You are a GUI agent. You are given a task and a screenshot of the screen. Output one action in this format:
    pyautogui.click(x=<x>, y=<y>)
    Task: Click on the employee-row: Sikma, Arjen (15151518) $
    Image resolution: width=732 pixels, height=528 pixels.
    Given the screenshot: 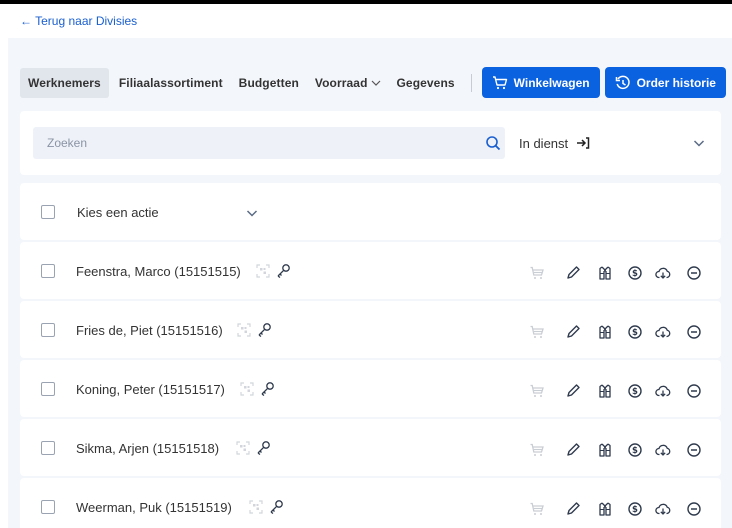 What is the action you would take?
    pyautogui.click(x=370, y=447)
    